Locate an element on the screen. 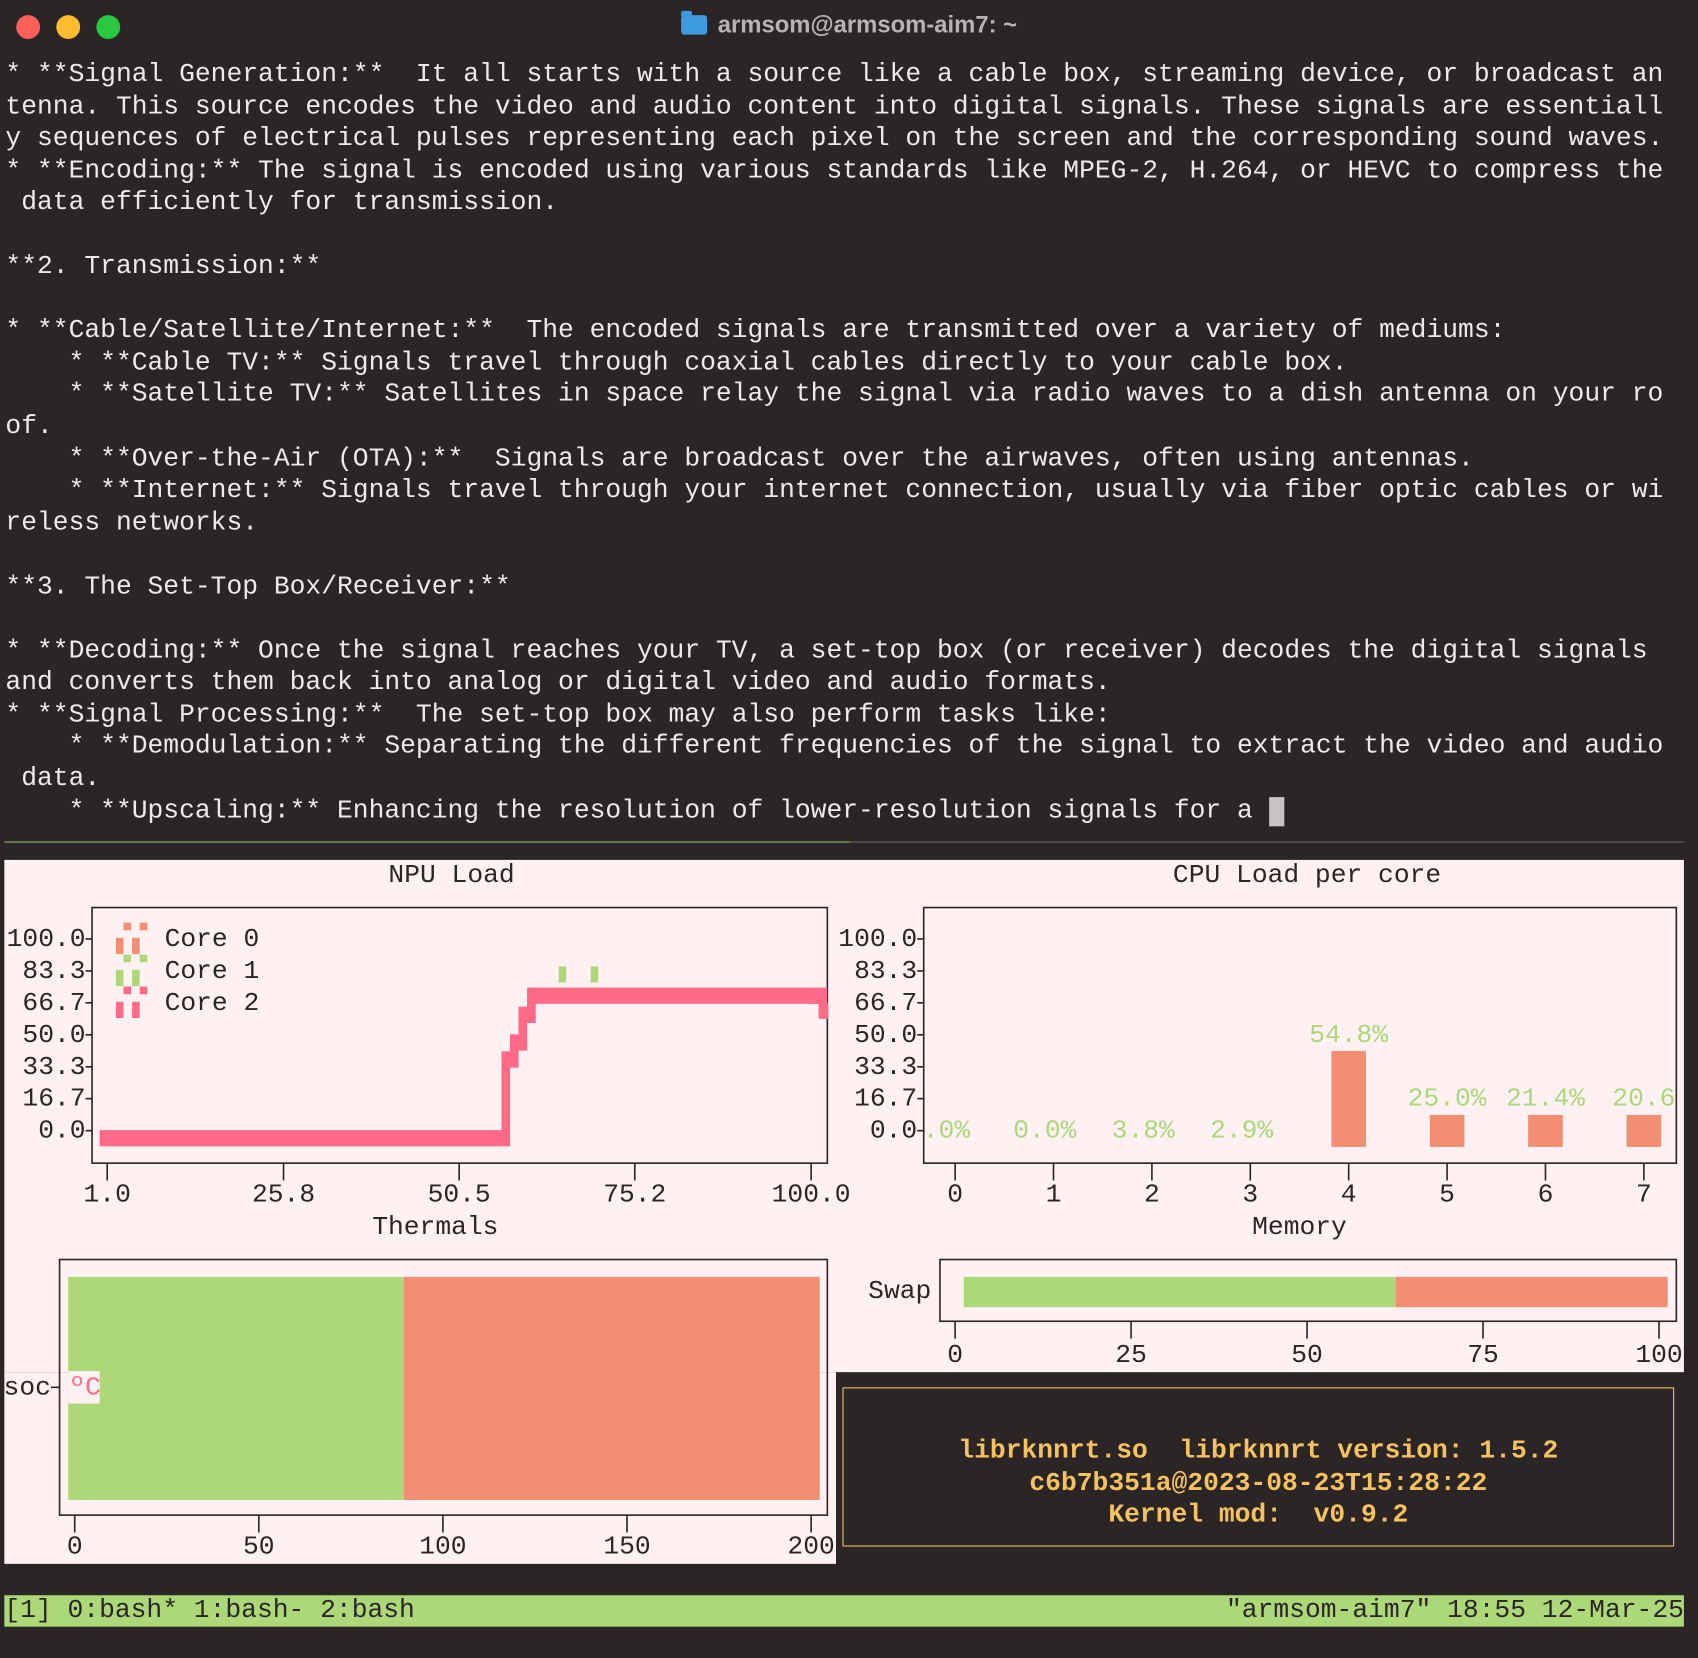  cpu-value-label: 2.9% is located at coordinates (1241, 1131).